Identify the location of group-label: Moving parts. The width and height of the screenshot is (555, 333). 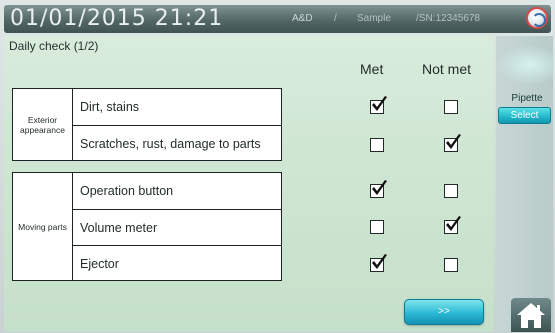
(43, 226).